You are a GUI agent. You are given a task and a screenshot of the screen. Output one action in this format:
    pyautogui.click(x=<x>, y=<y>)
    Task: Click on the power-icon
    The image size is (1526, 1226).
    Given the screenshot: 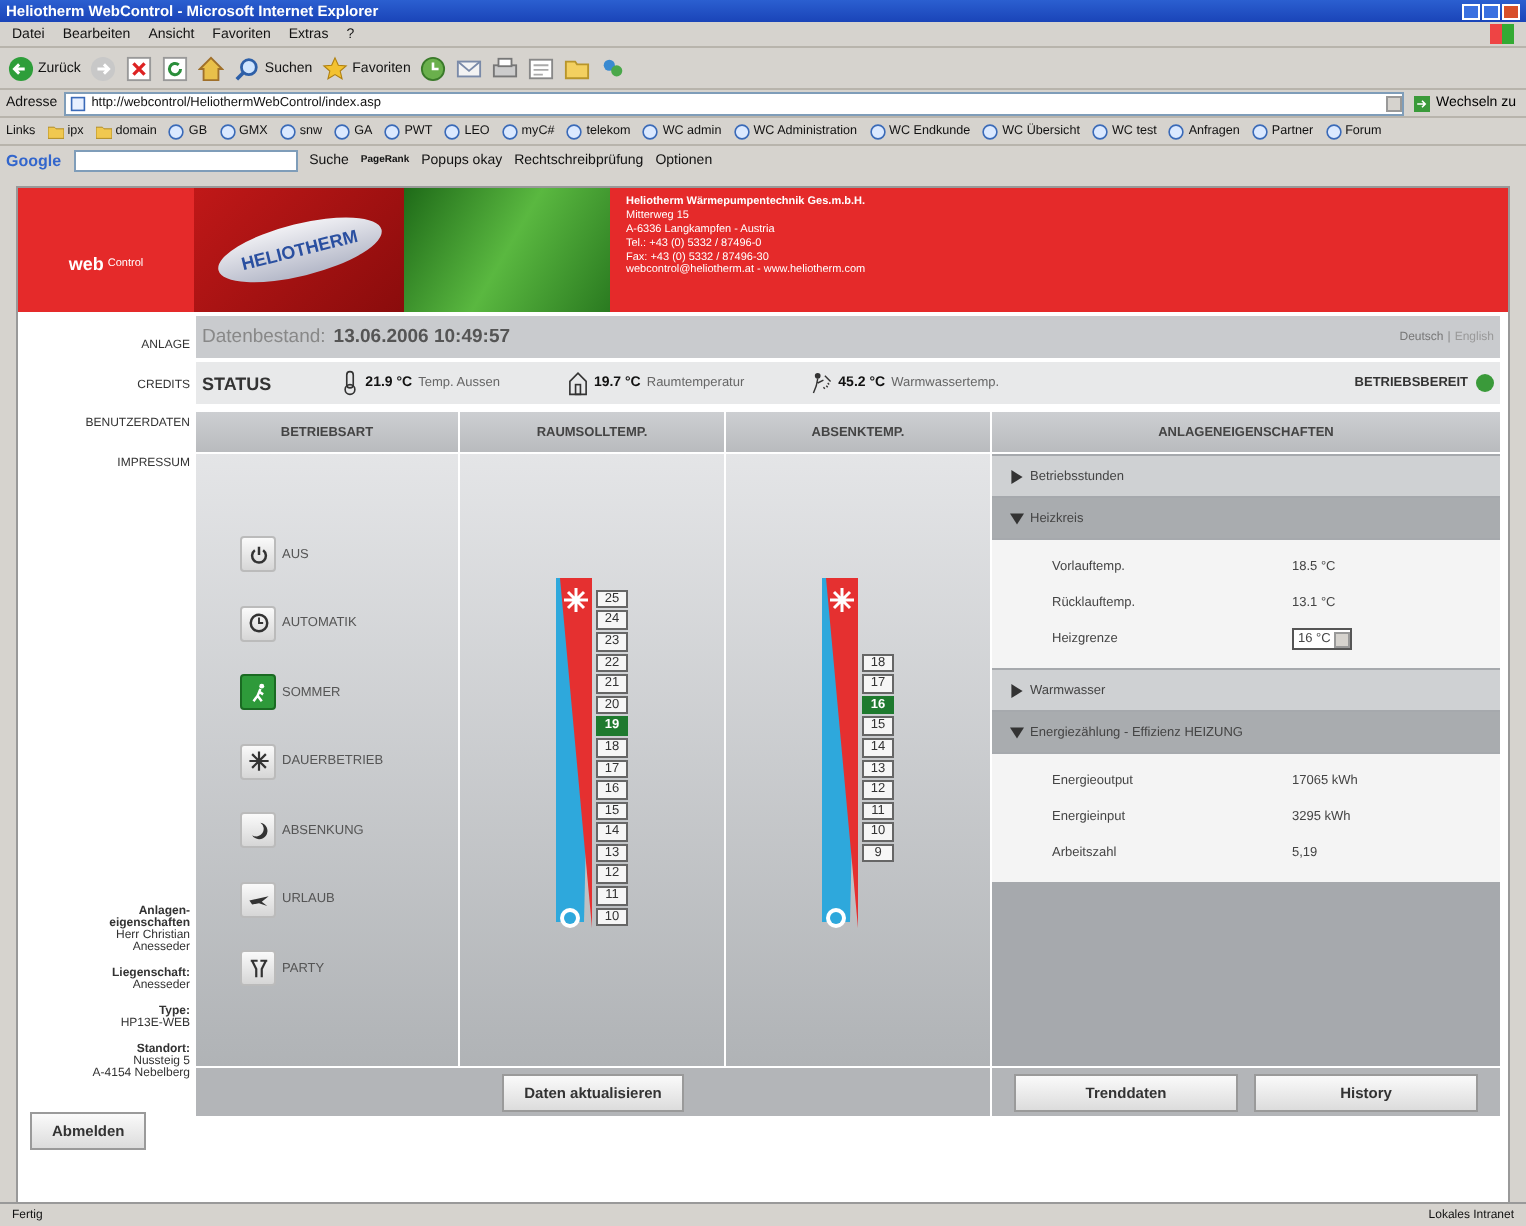 What is the action you would take?
    pyautogui.click(x=258, y=554)
    